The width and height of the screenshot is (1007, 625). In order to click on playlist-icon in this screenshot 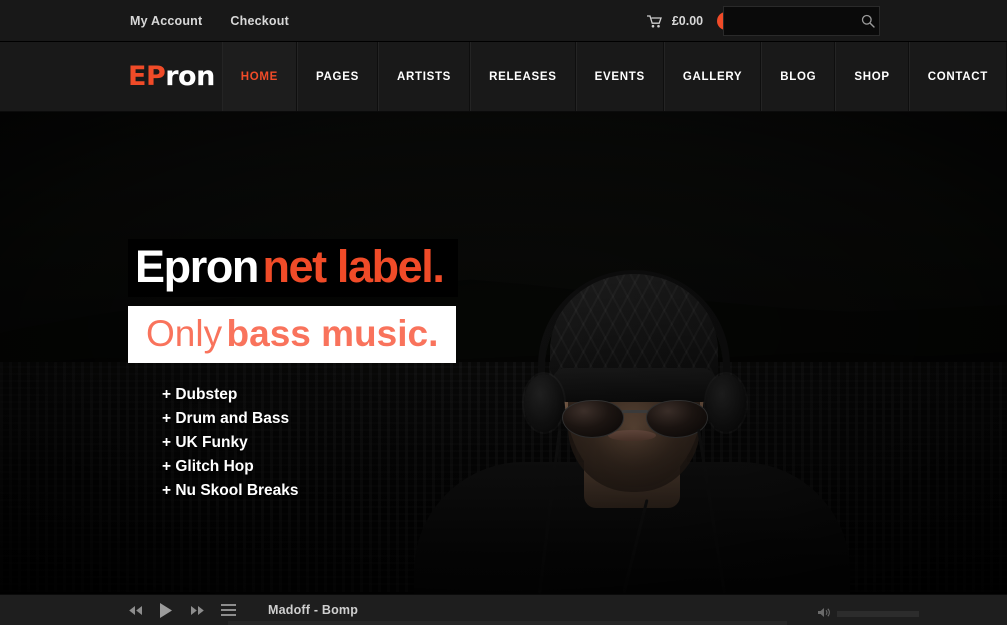, I will do `click(228, 610)`.